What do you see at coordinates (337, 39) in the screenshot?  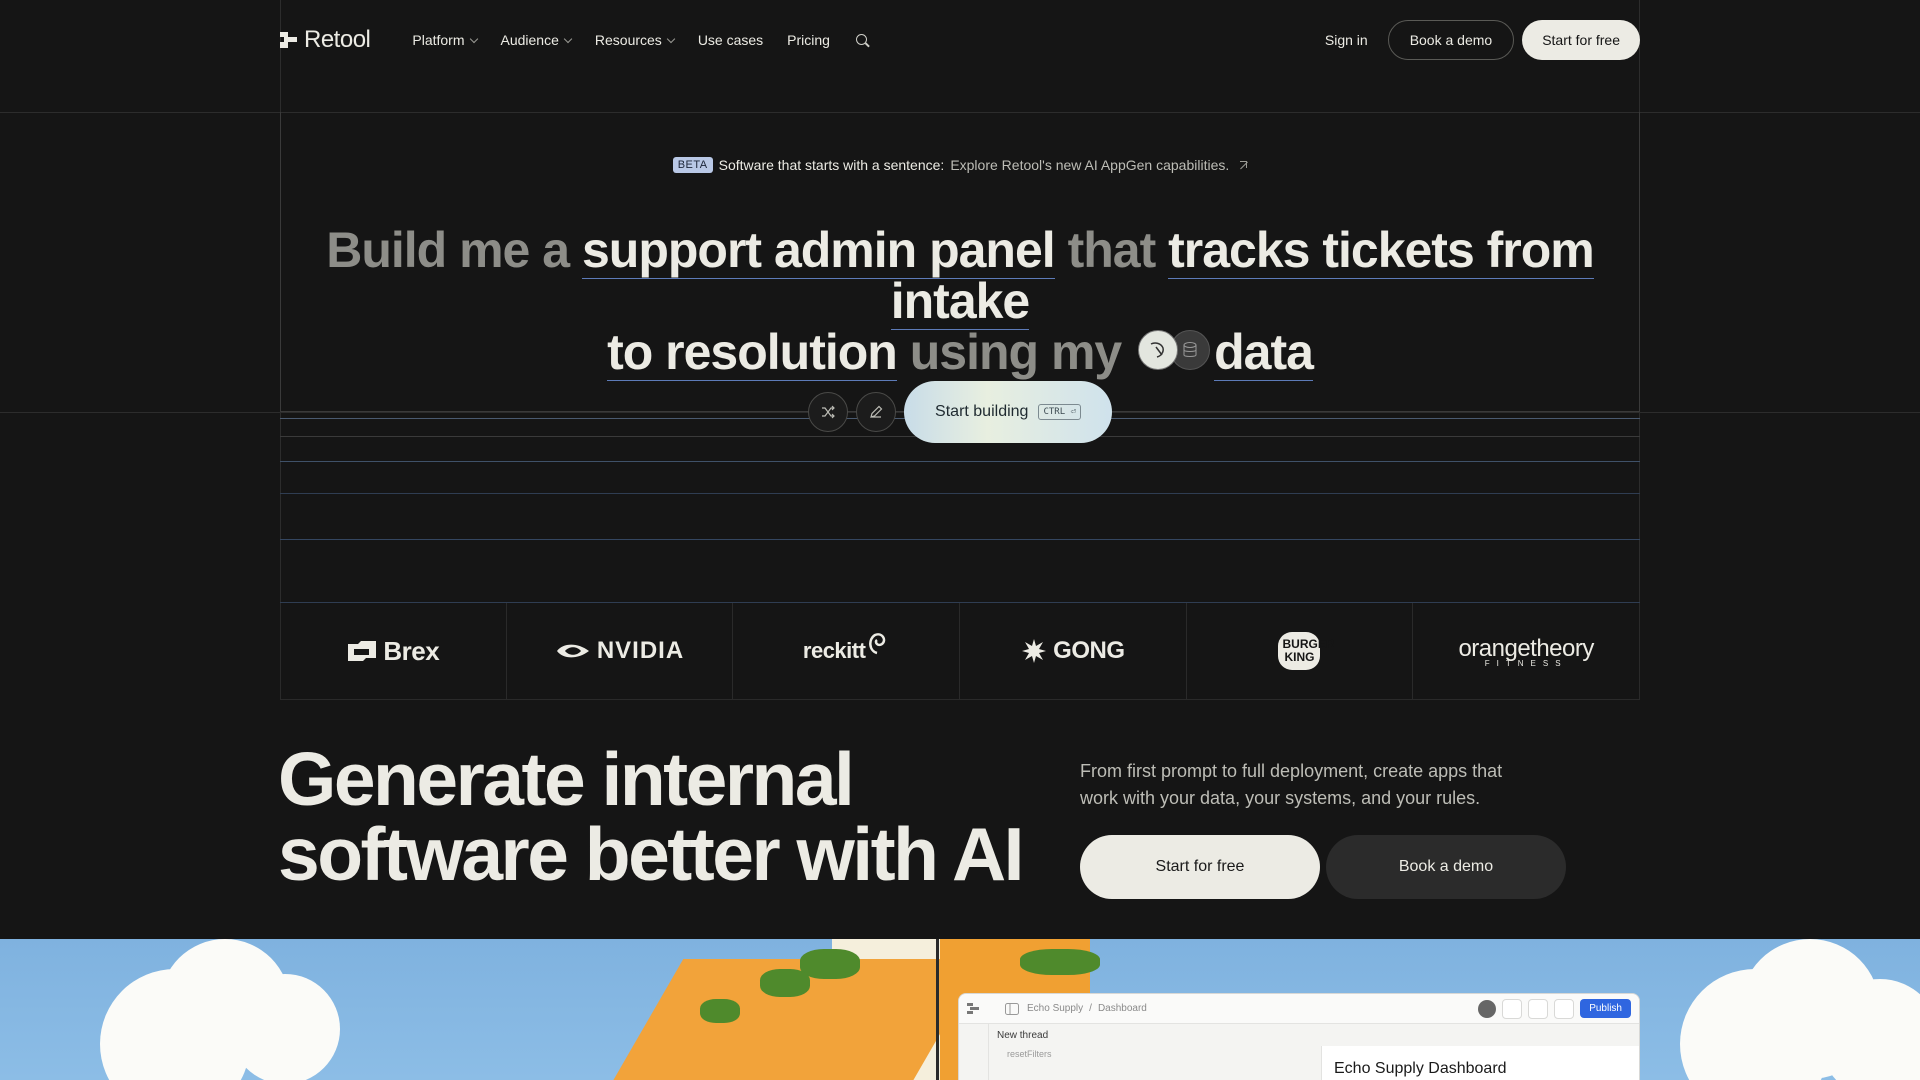 I see `logo-text: Retool` at bounding box center [337, 39].